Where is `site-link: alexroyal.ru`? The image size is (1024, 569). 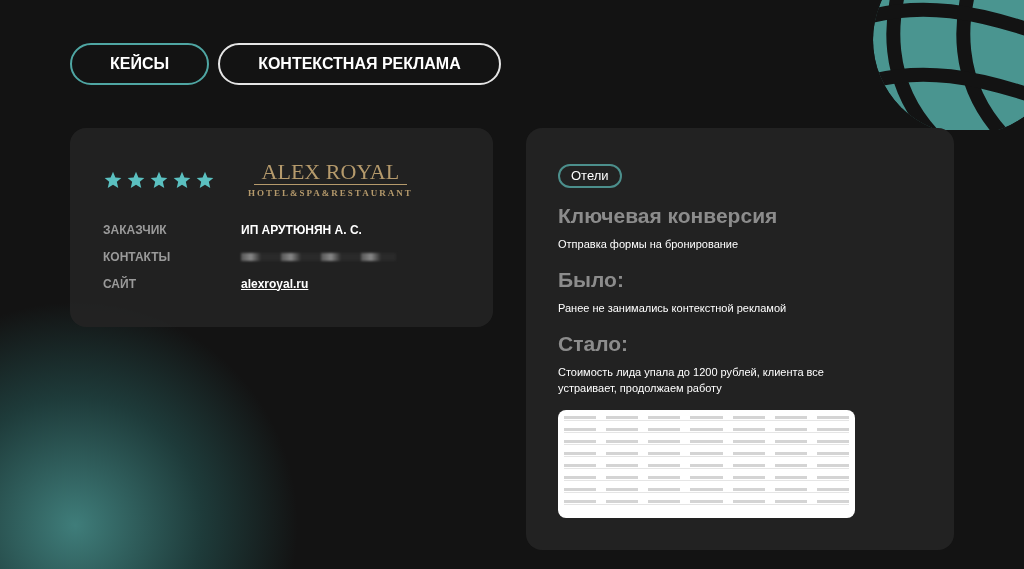 site-link: alexroyal.ru is located at coordinates (275, 283).